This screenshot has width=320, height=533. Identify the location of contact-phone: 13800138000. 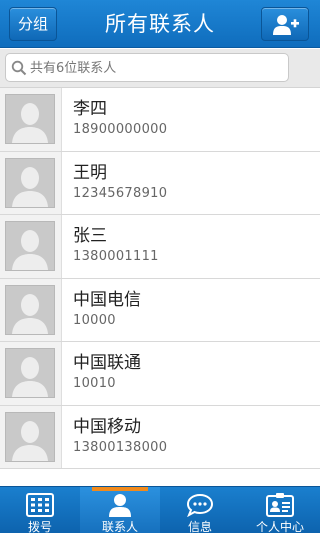
(120, 447).